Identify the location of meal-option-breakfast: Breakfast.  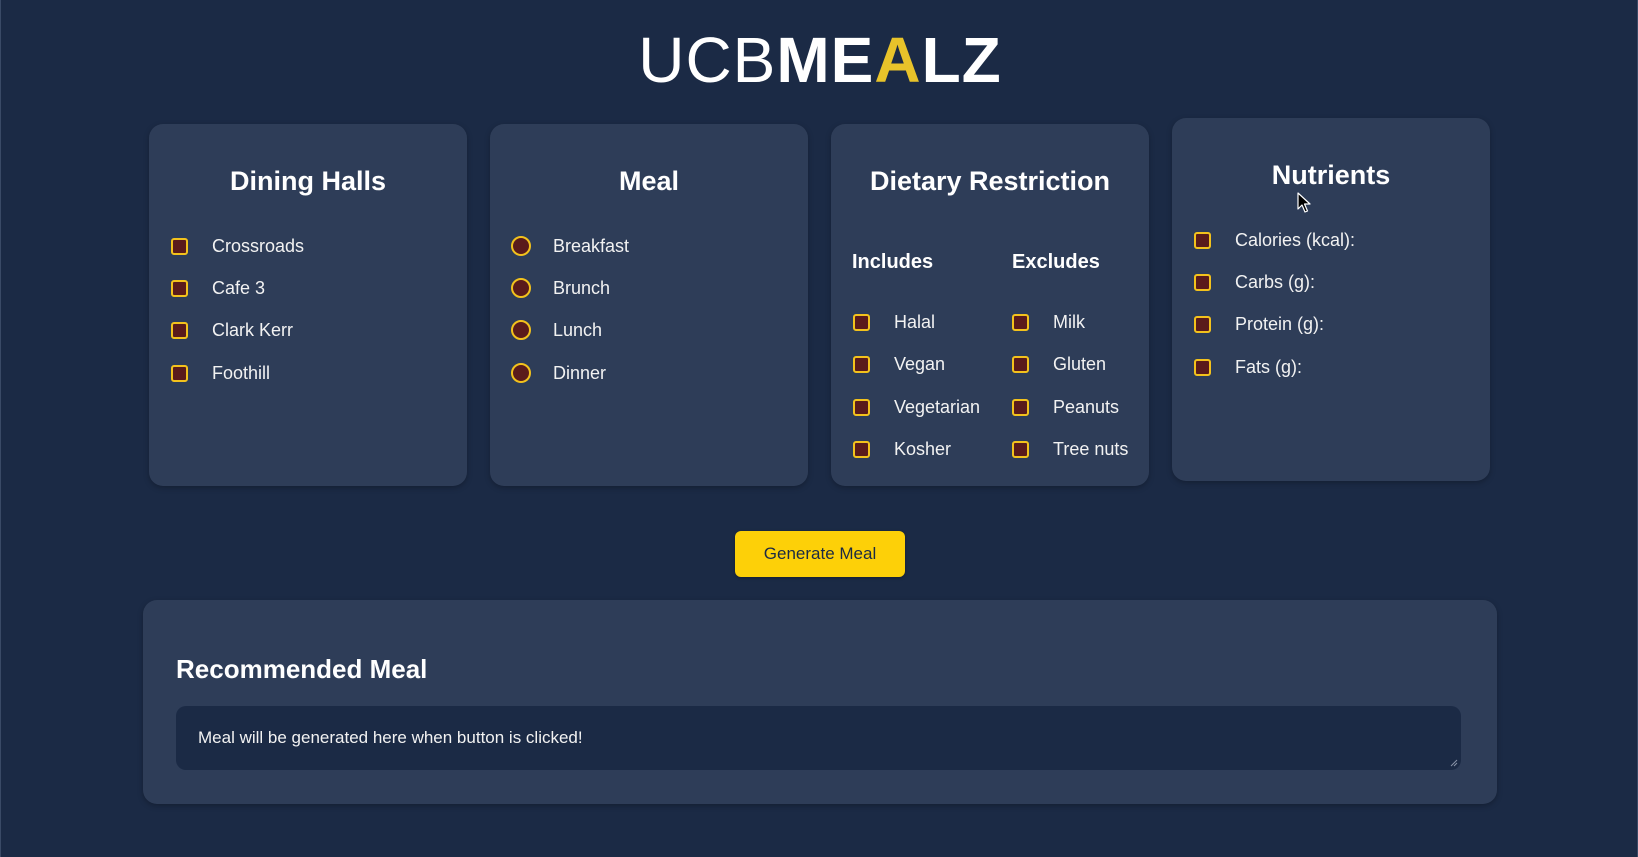
(570, 246).